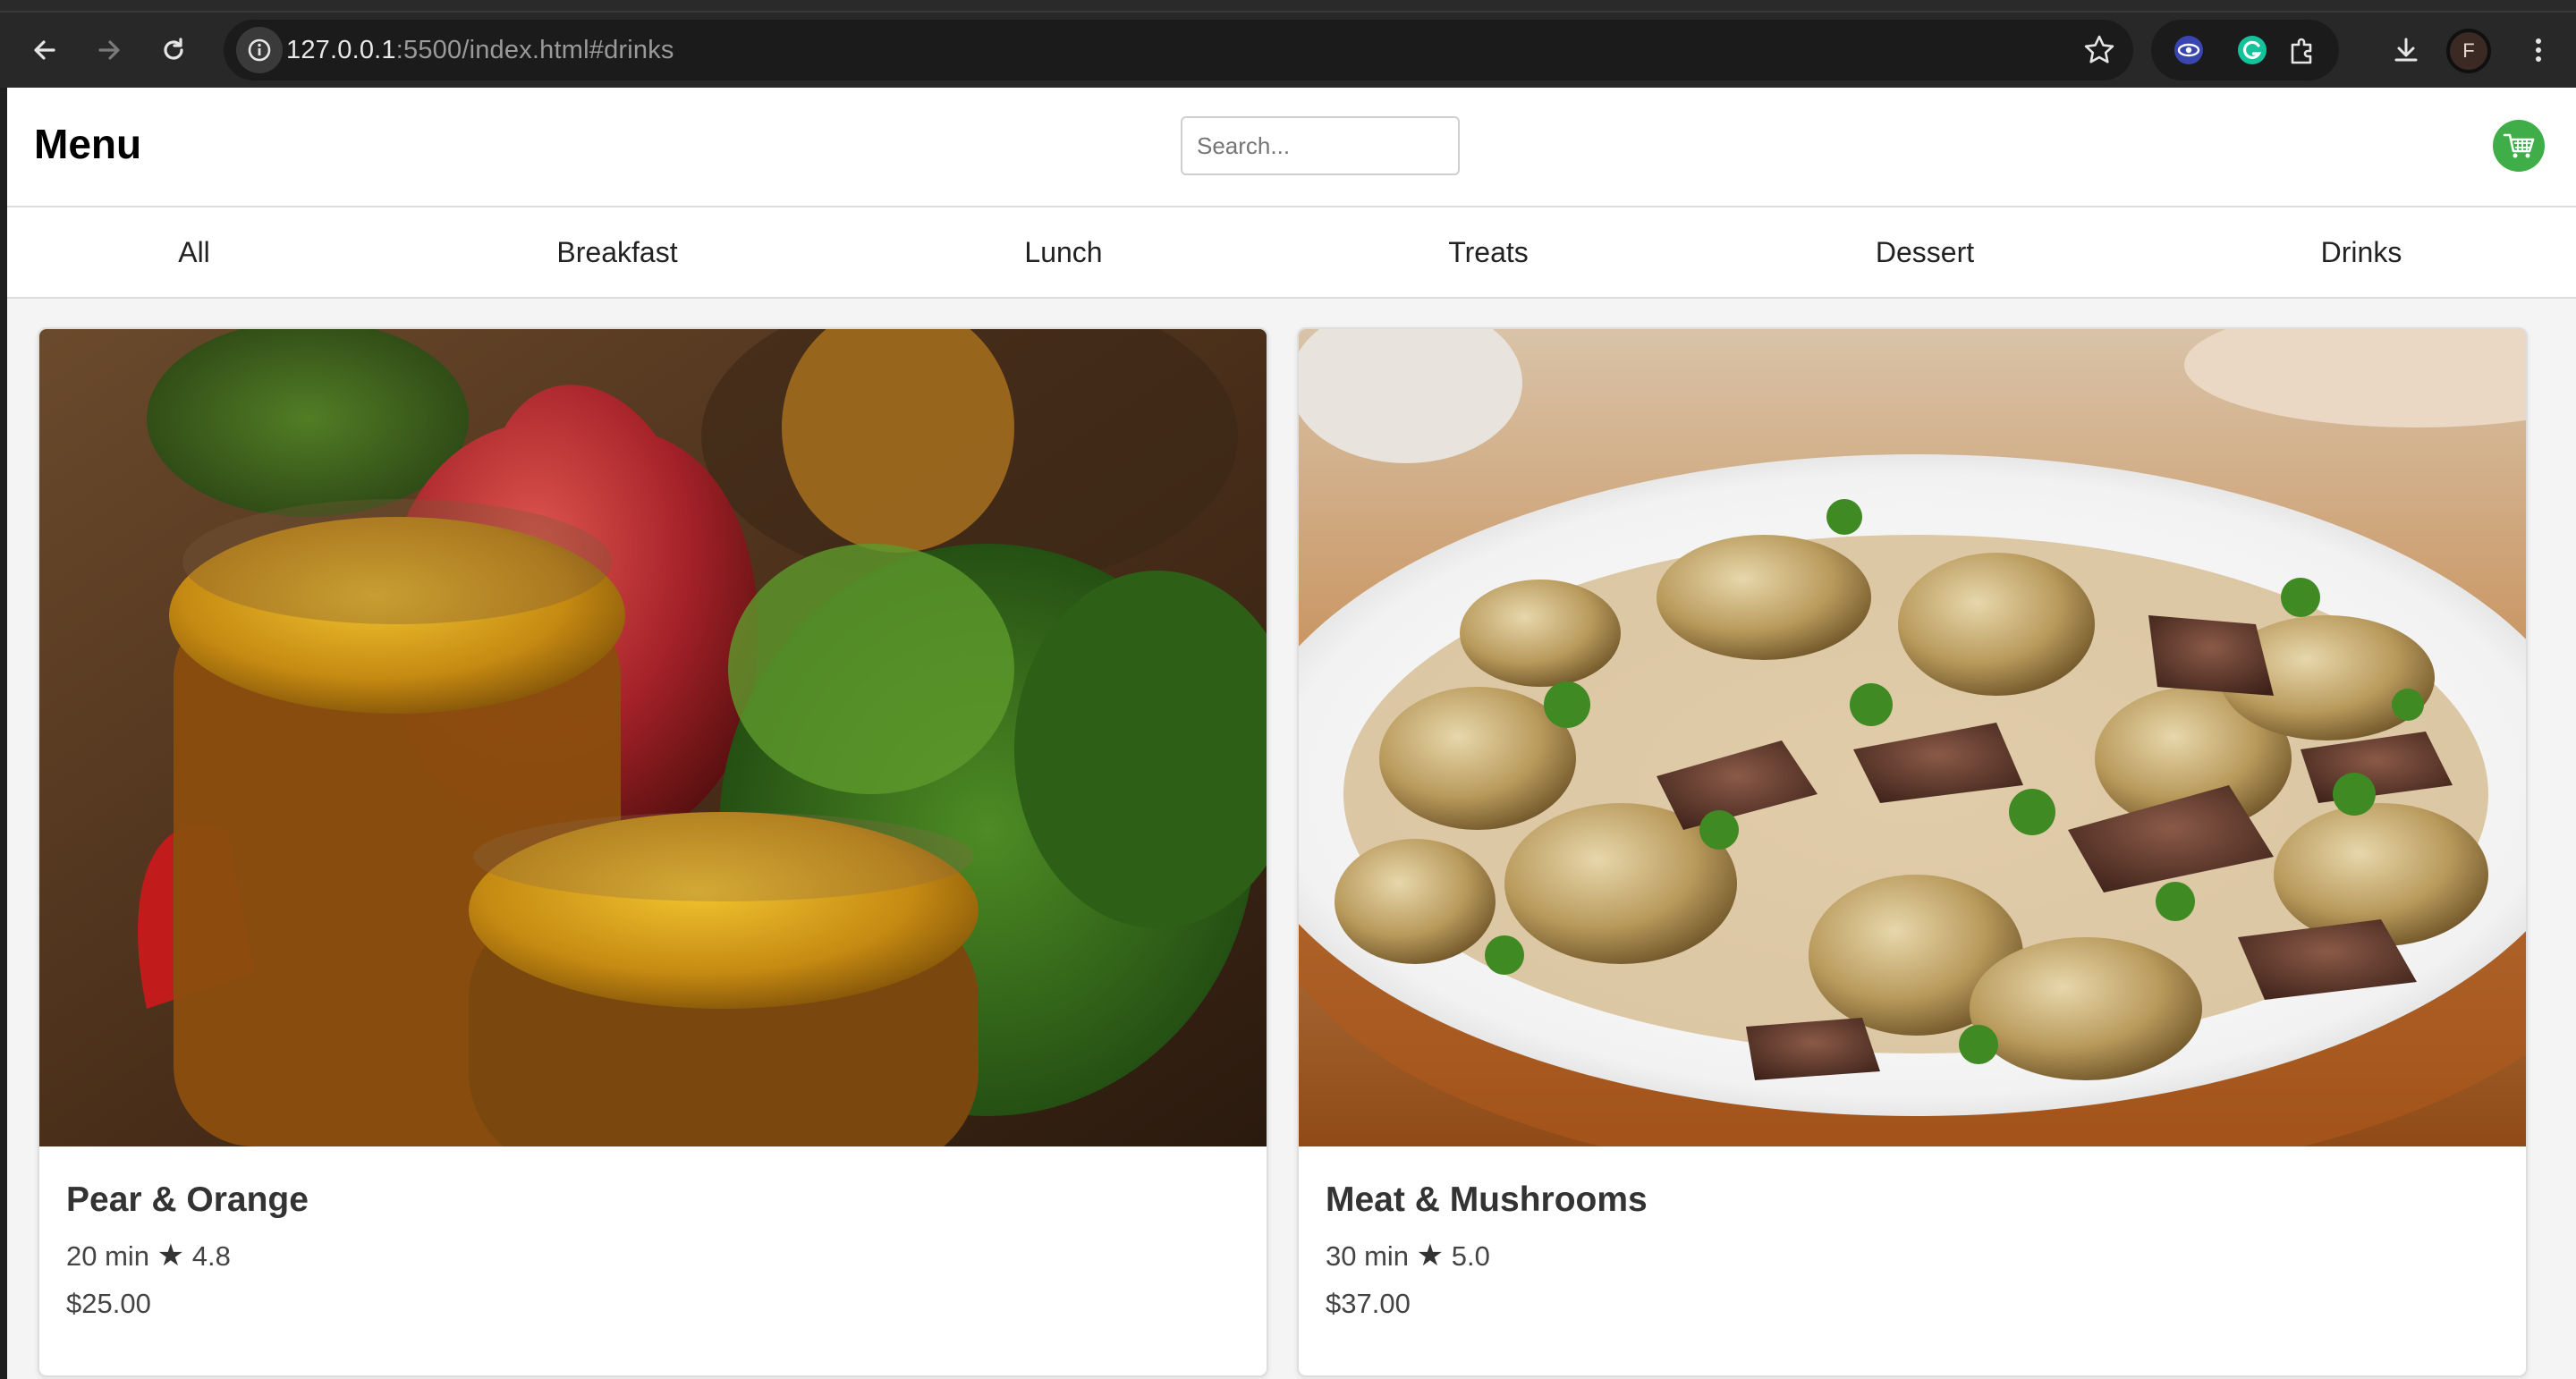 The image size is (2576, 1379). What do you see at coordinates (88, 144) in the screenshot?
I see `page-title: Menu` at bounding box center [88, 144].